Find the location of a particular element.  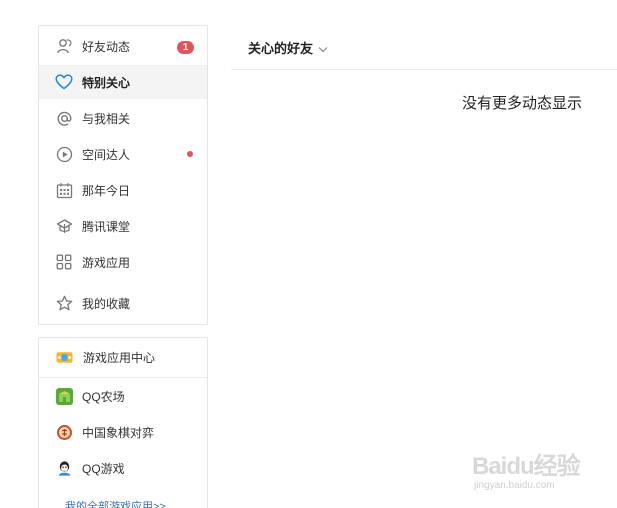

games-center-label: 游戏应用中心 is located at coordinates (119, 358).